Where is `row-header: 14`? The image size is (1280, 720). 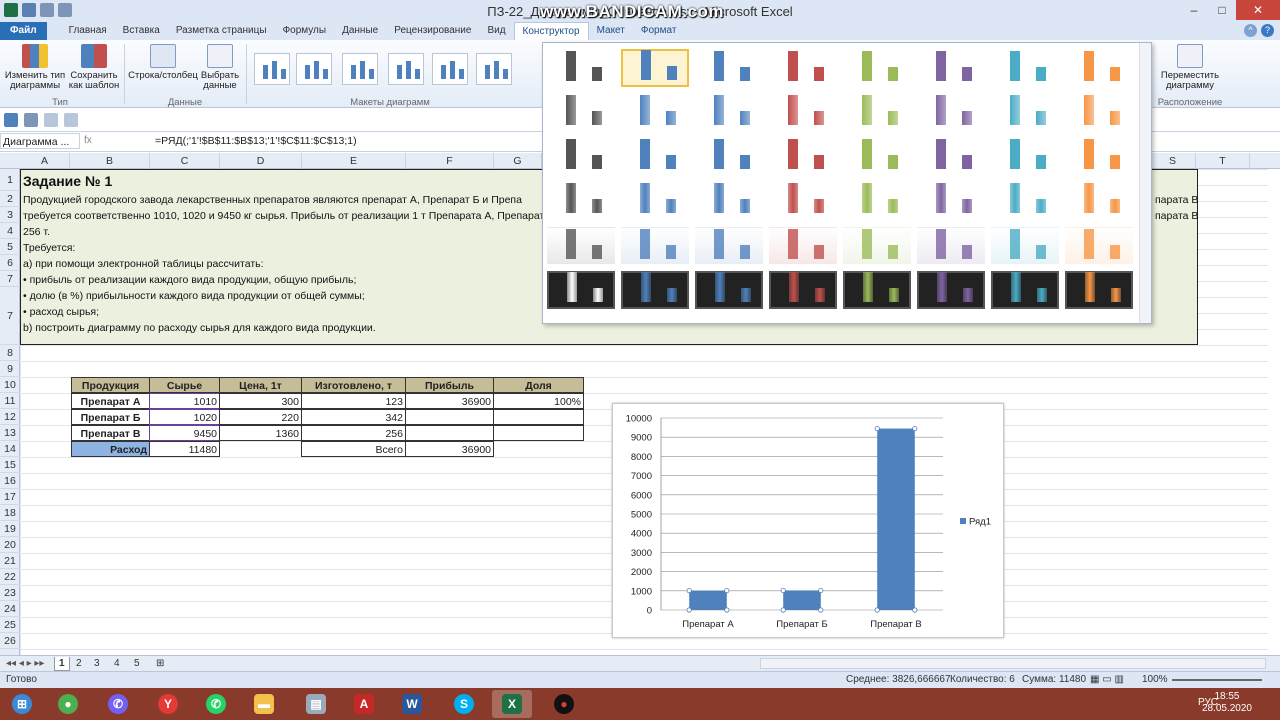 row-header: 14 is located at coordinates (10, 449).